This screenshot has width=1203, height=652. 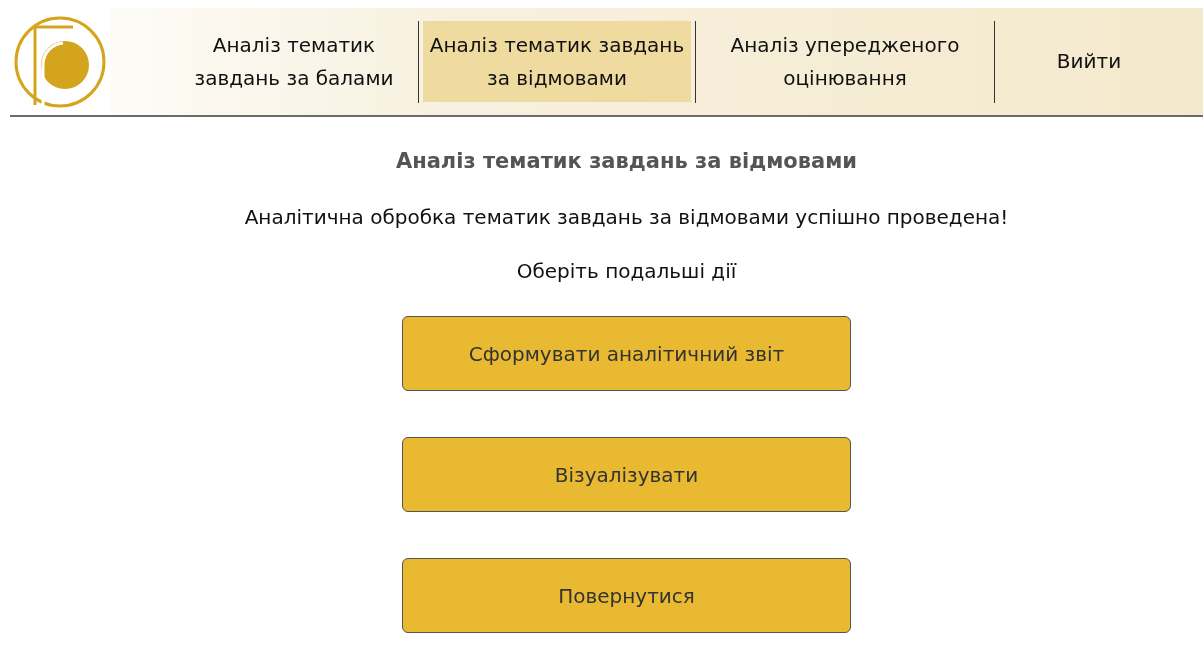 I want to click on action-button: Сформувати аналітичний звіт, so click(x=626, y=353).